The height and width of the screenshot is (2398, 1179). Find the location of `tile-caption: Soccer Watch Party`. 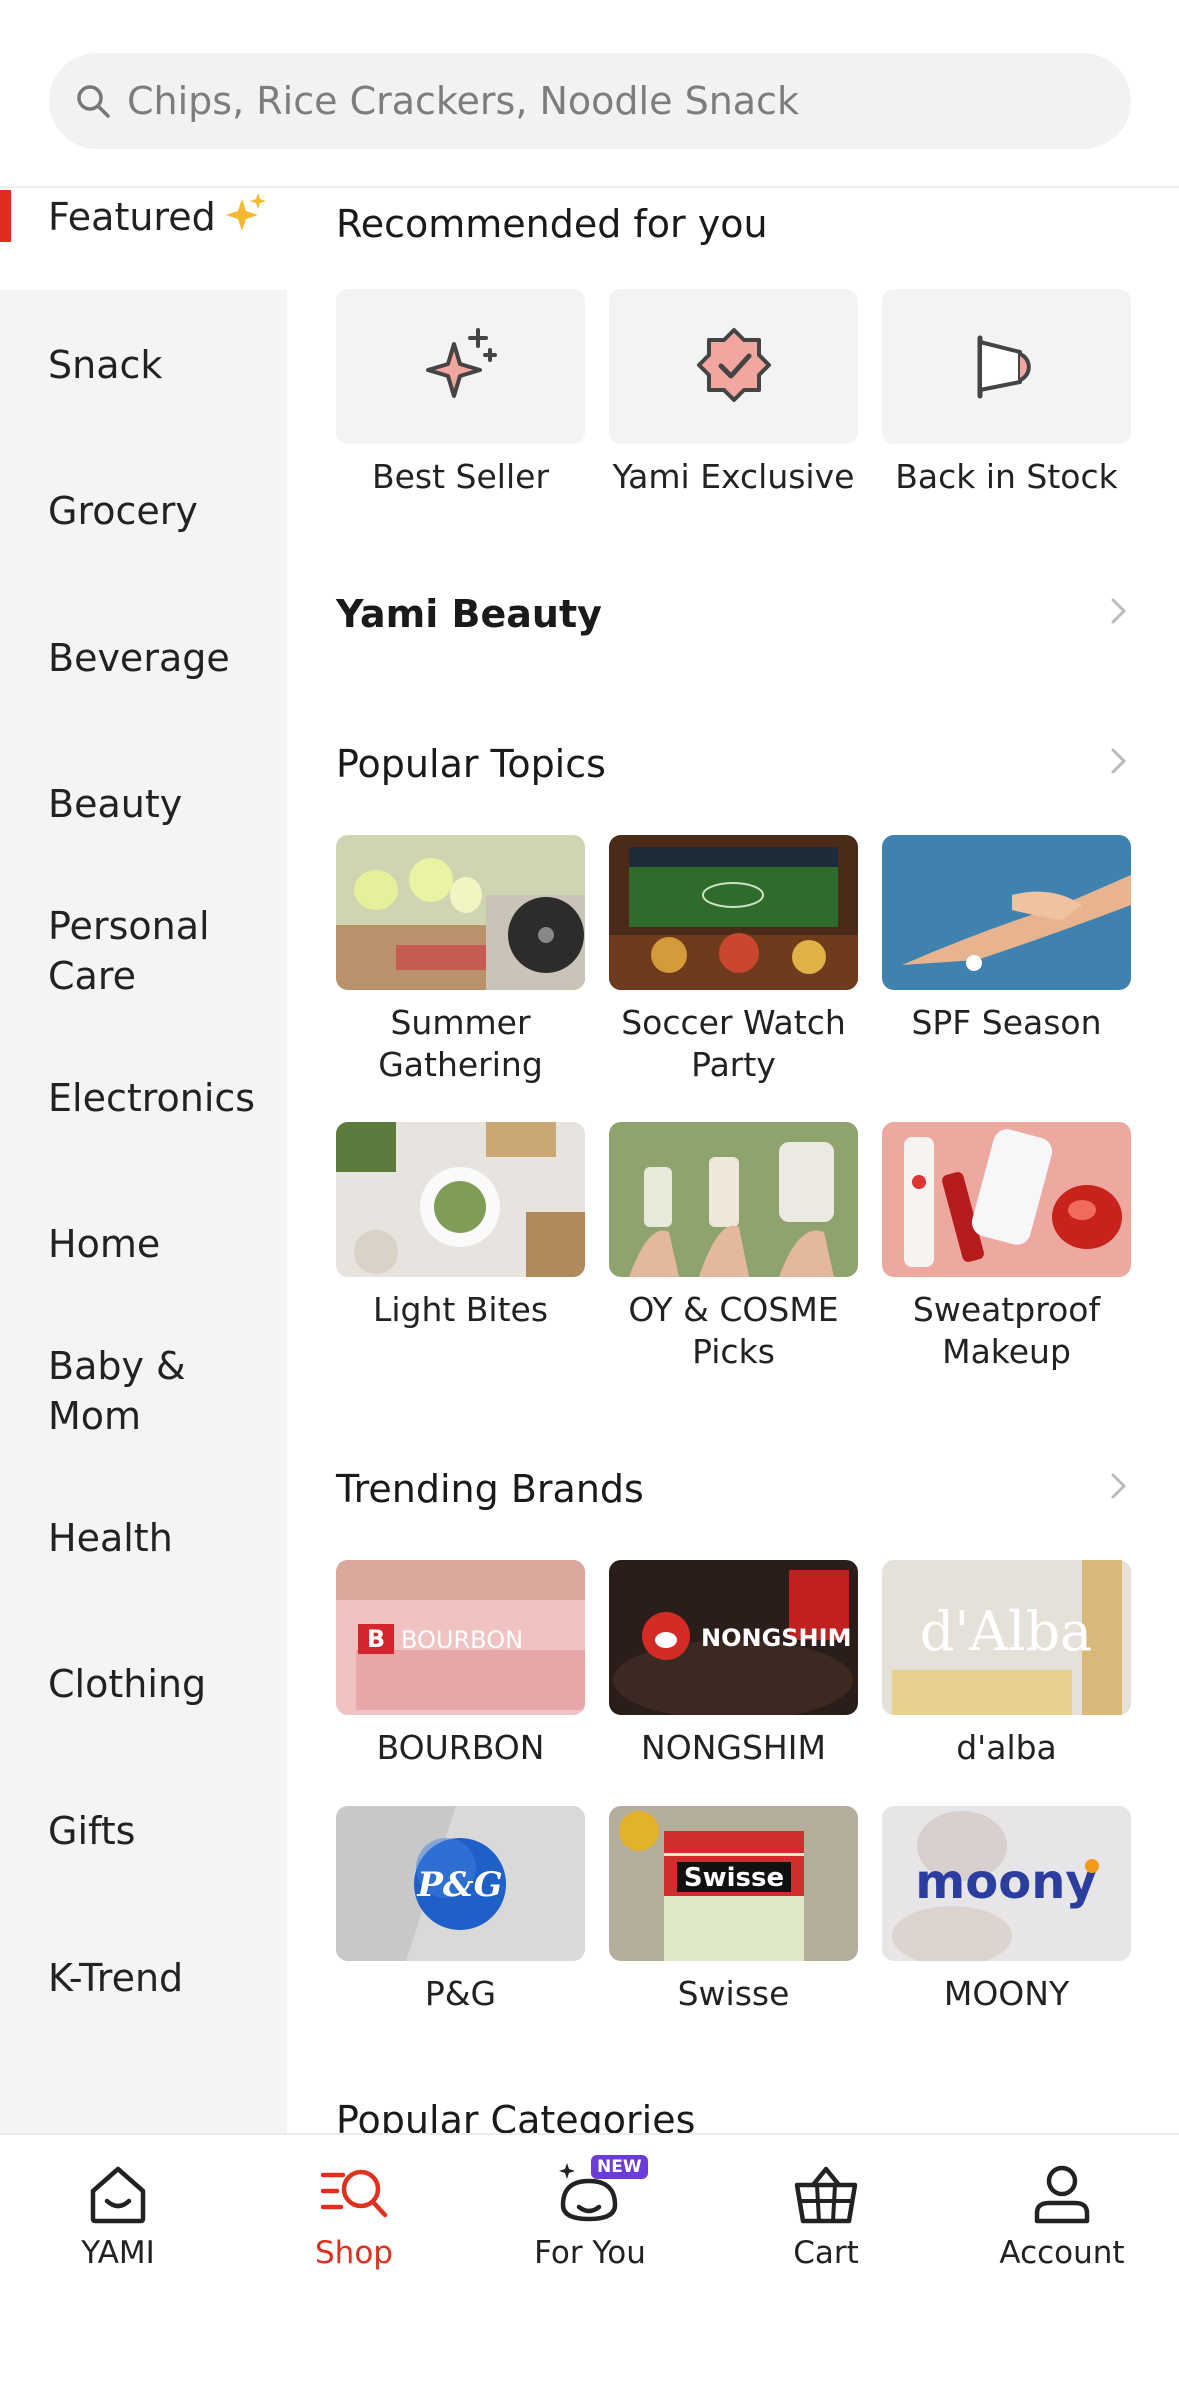

tile-caption: Soccer Watch Party is located at coordinates (733, 1043).